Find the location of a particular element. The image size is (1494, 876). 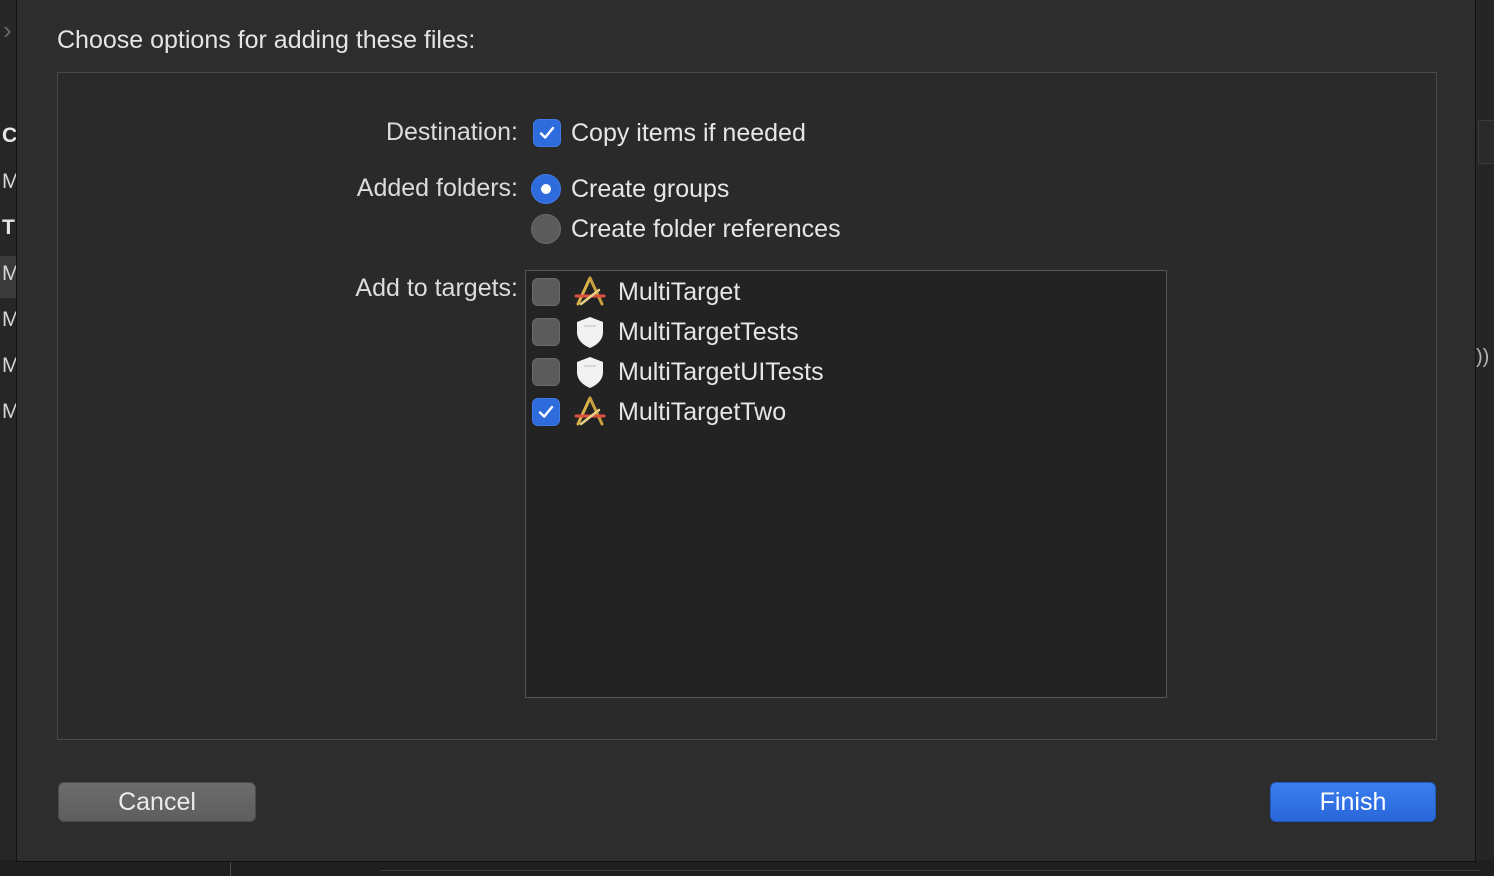

target-row-multitarget: MultiTarget is located at coordinates (636, 292).